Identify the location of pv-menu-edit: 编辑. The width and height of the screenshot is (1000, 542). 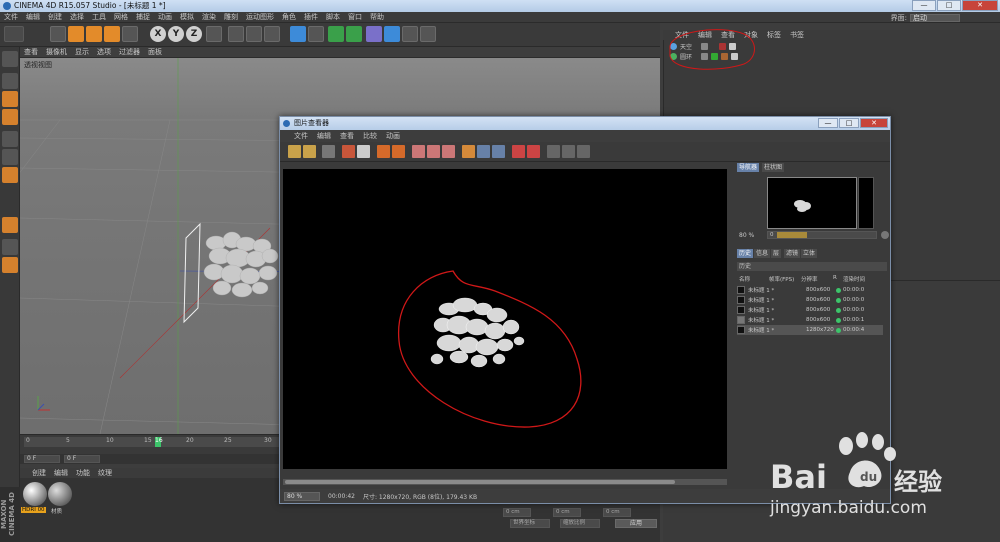
(324, 136).